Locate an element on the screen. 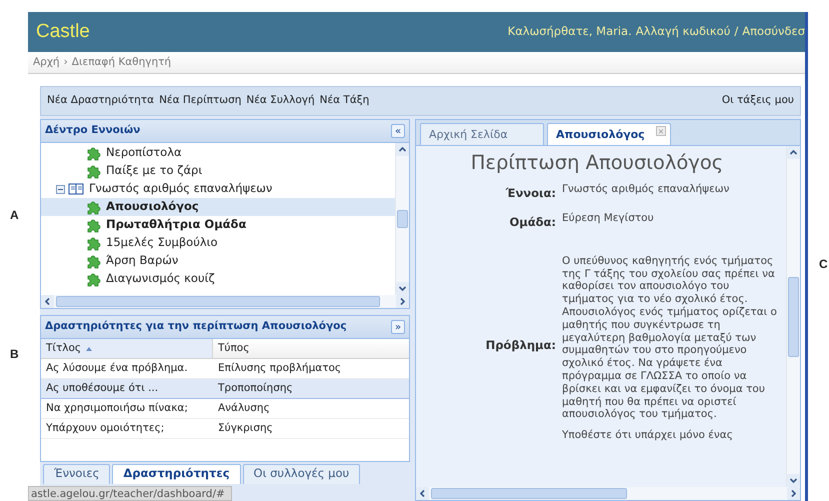 This screenshot has height=501, width=829. collapse-button: « is located at coordinates (398, 131).